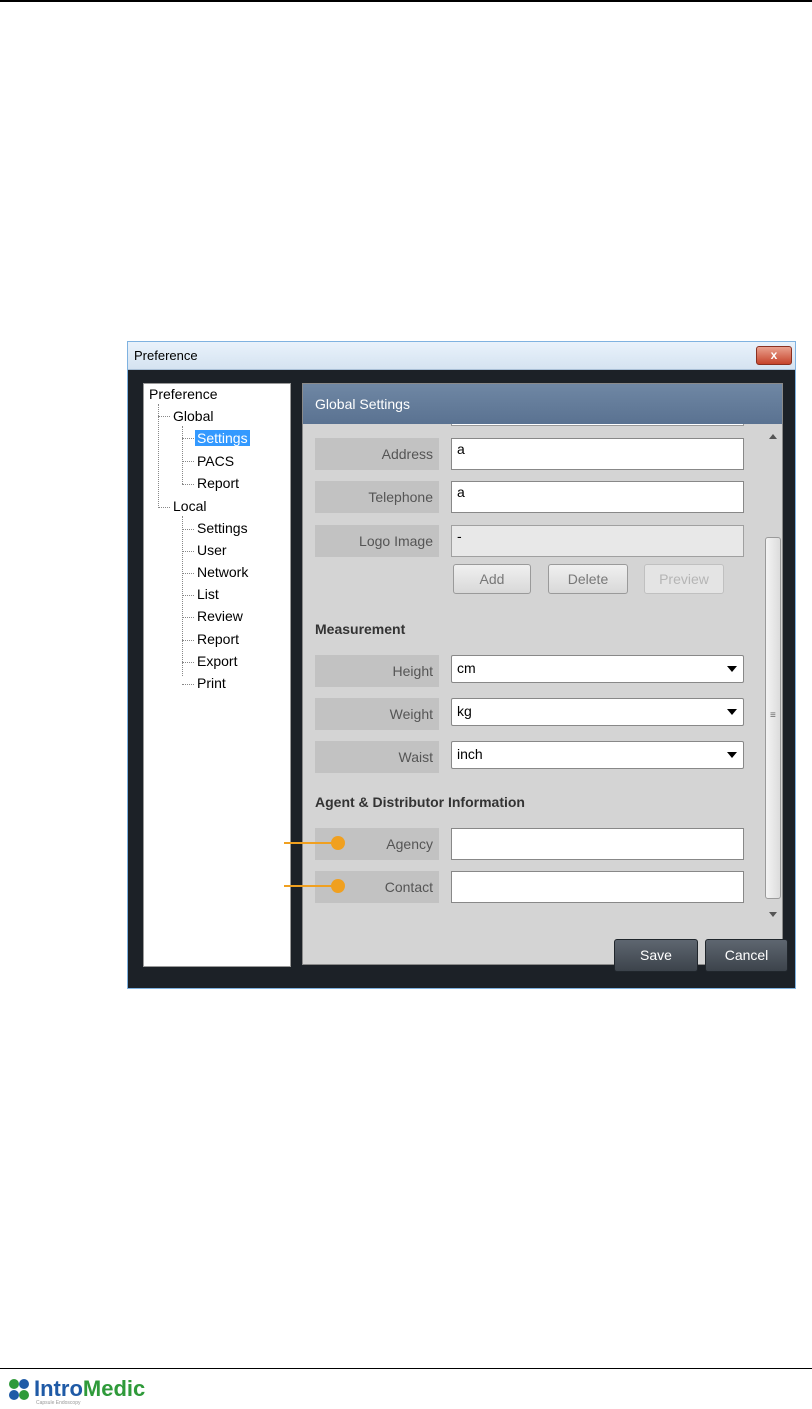  Describe the element at coordinates (338, 843) in the screenshot. I see `callout-dot-agency` at that location.